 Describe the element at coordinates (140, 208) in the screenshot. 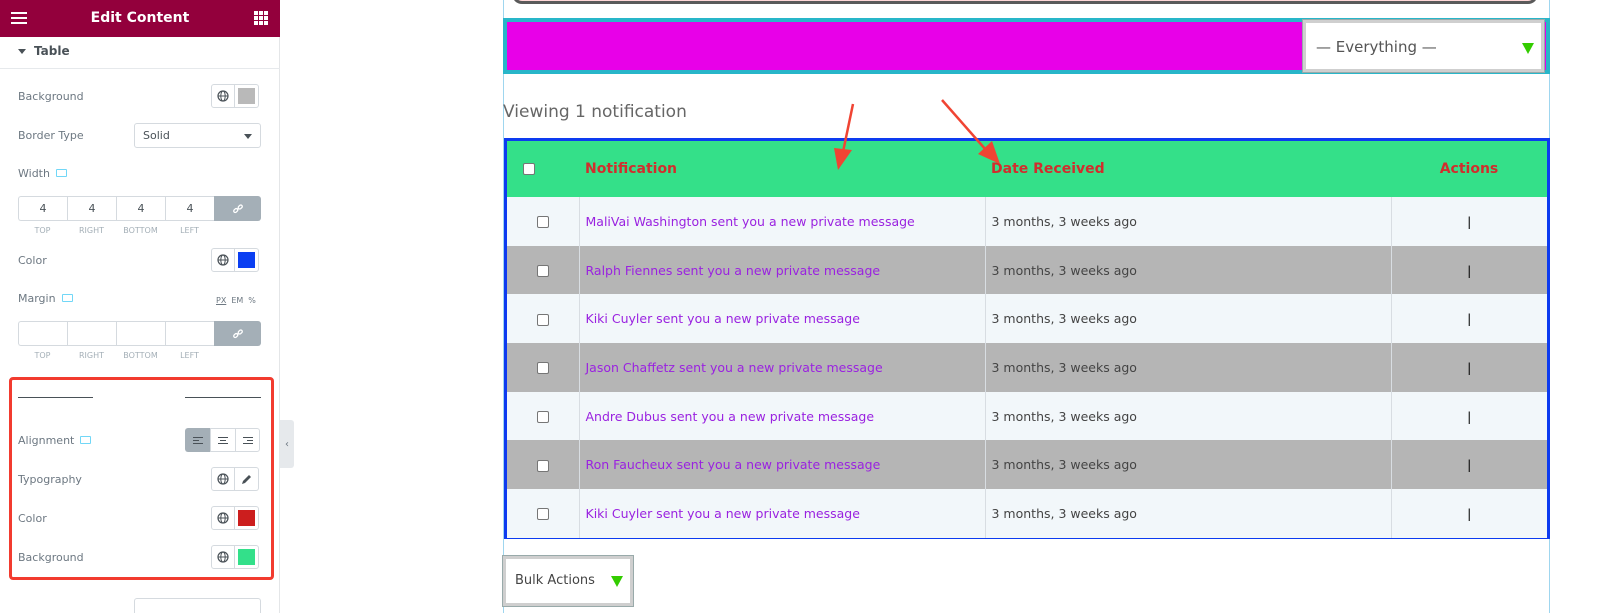

I see `width-bottom-input: 4` at that location.